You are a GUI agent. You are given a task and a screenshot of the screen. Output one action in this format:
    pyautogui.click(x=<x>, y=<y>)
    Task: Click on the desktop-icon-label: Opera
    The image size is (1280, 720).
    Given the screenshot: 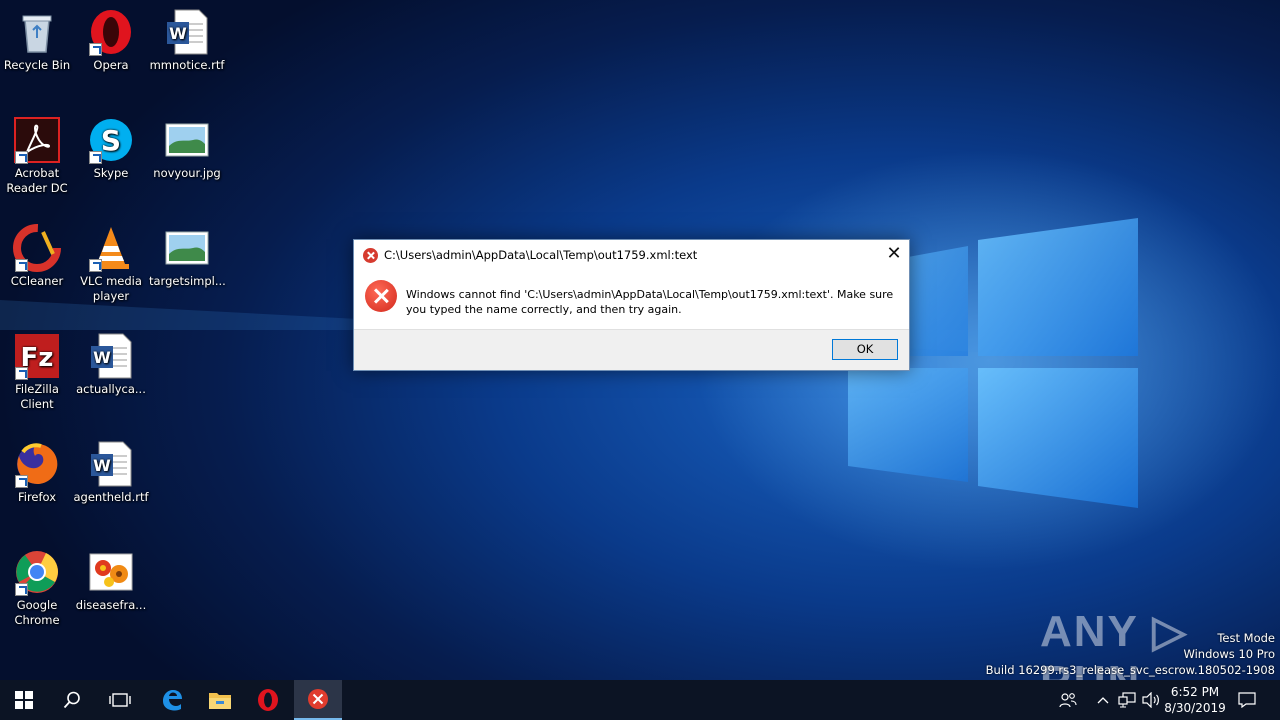 What is the action you would take?
    pyautogui.click(x=111, y=65)
    